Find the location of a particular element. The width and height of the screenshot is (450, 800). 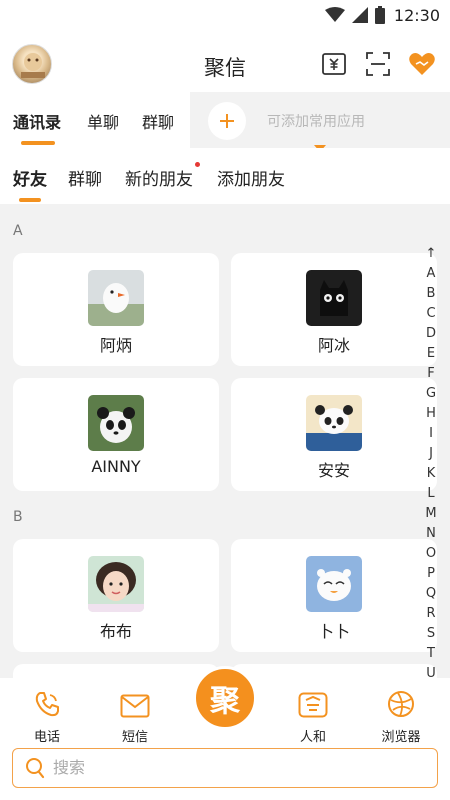

section-header-b: B is located at coordinates (18, 517).